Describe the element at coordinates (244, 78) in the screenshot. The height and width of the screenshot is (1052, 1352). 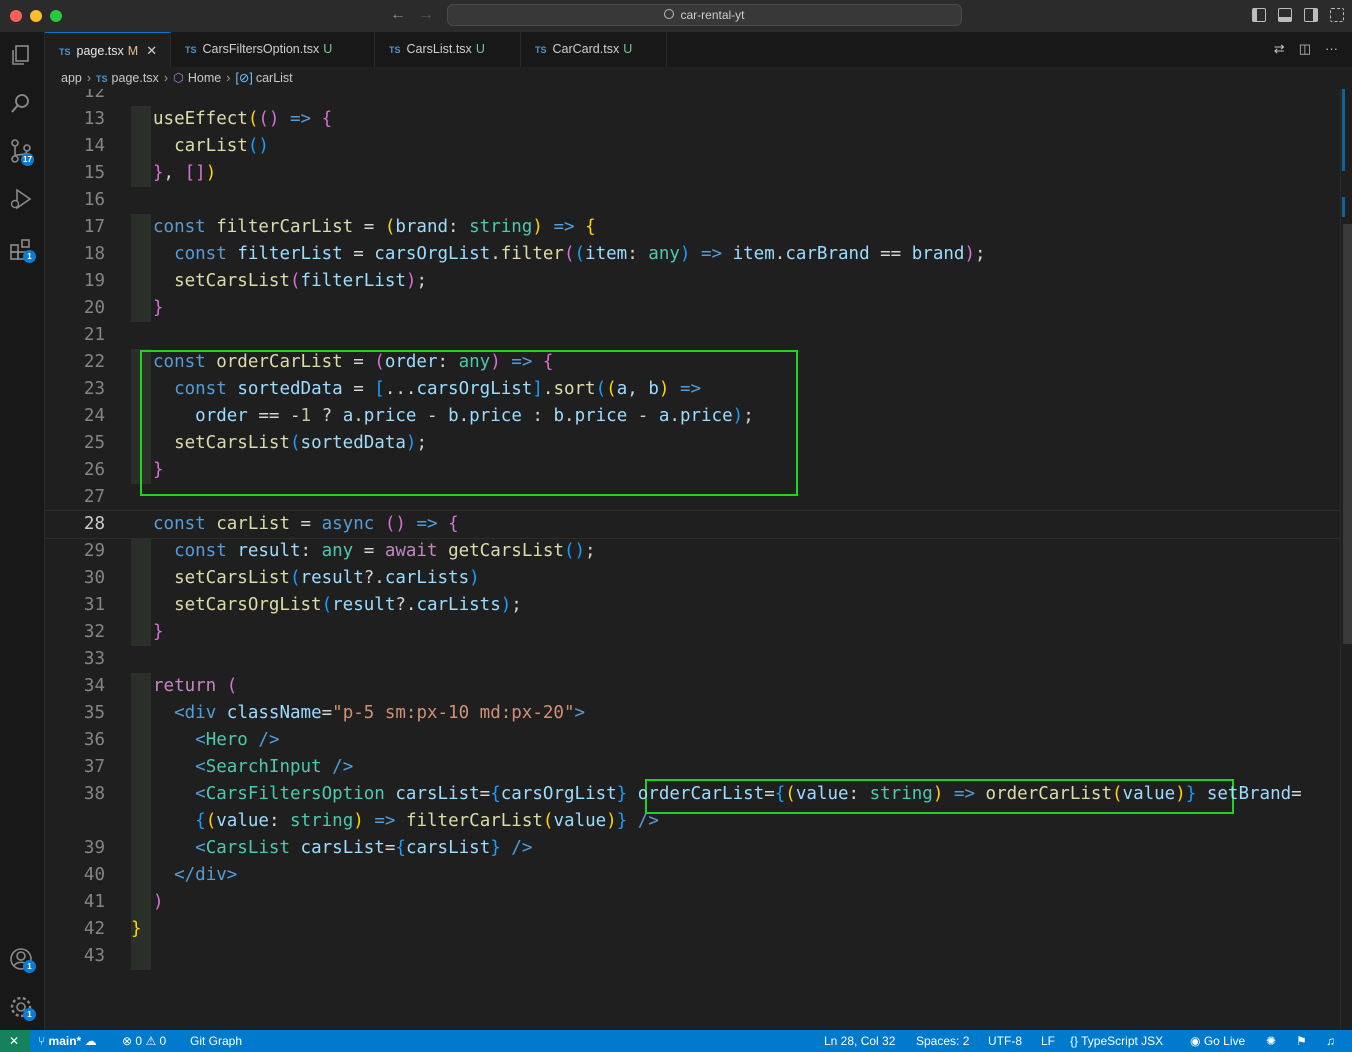
I see `variable-icon: [⊘]` at that location.